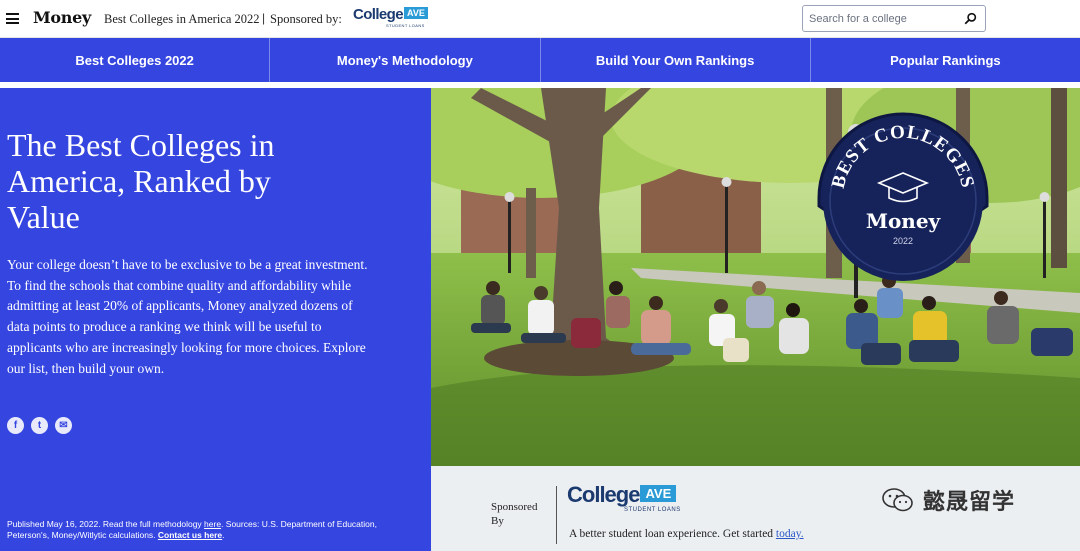  Describe the element at coordinates (658, 493) in the screenshot. I see `sponsor-ave-large: AVE` at that location.